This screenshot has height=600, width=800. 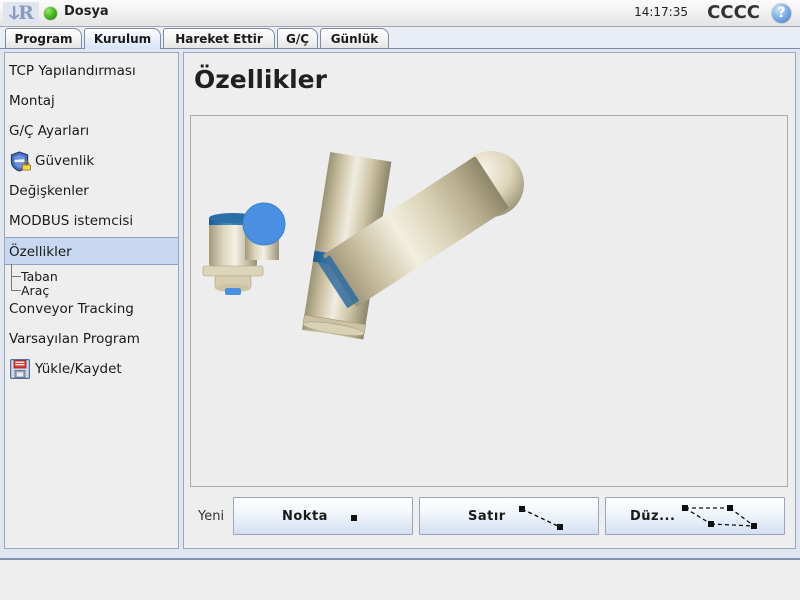 What do you see at coordinates (21, 13) in the screenshot?
I see `ur-logo-icon: ↆR` at bounding box center [21, 13].